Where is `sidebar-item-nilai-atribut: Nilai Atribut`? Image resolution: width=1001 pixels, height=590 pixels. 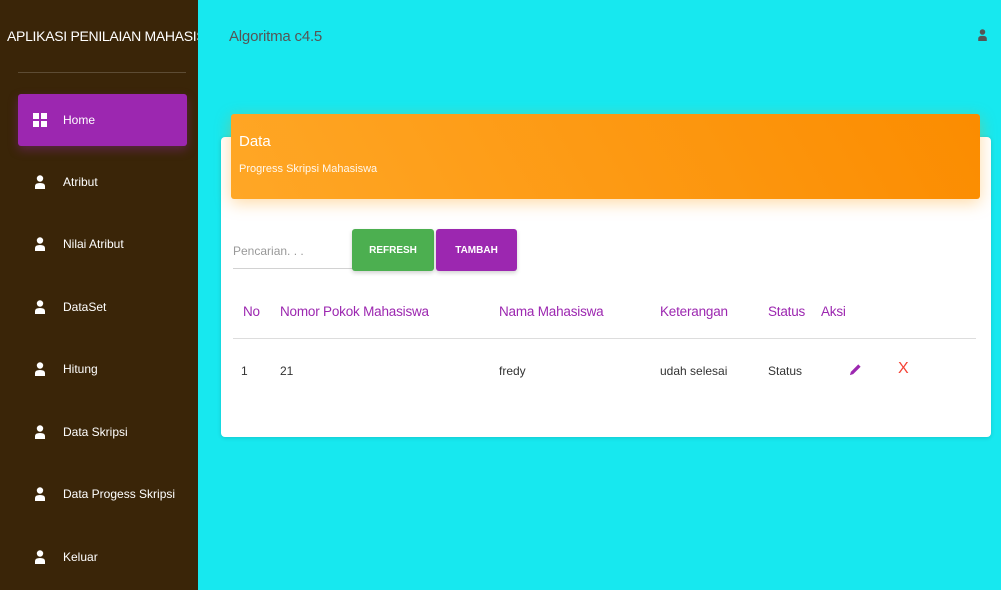
sidebar-item-nilai-atribut: Nilai Atribut is located at coordinates (102, 244).